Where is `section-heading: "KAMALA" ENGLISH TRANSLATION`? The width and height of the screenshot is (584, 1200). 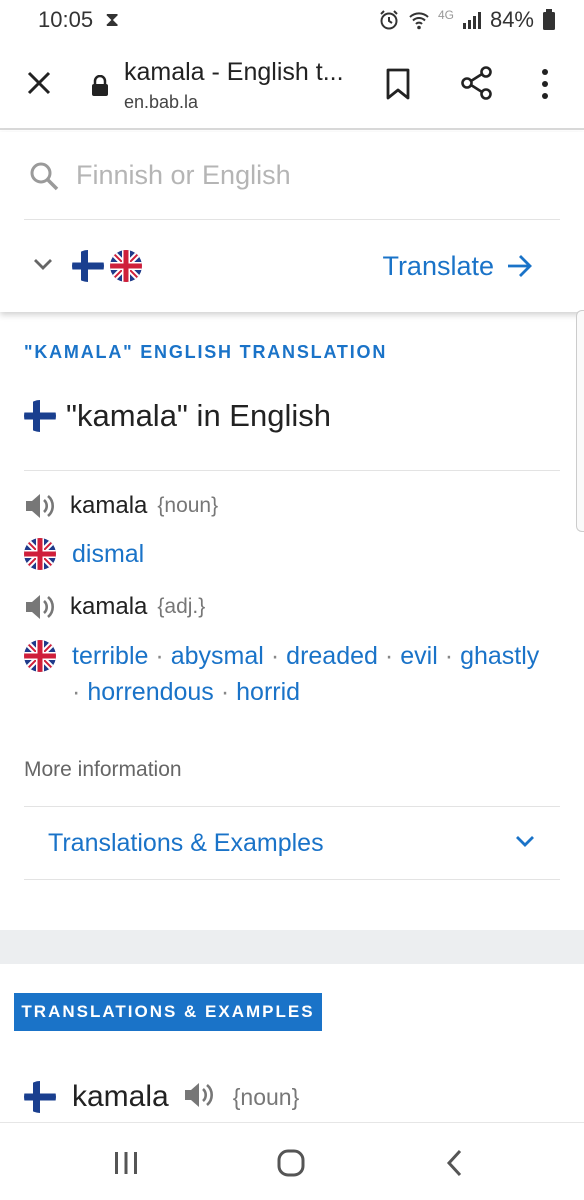 section-heading: "KAMALA" ENGLISH TRANSLATION is located at coordinates (206, 352).